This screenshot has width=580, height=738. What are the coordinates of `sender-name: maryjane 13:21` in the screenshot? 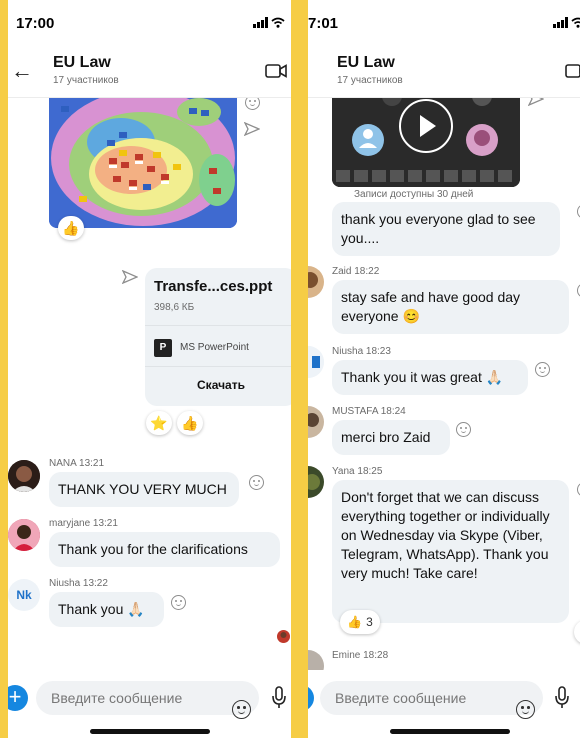 It's located at (83, 523).